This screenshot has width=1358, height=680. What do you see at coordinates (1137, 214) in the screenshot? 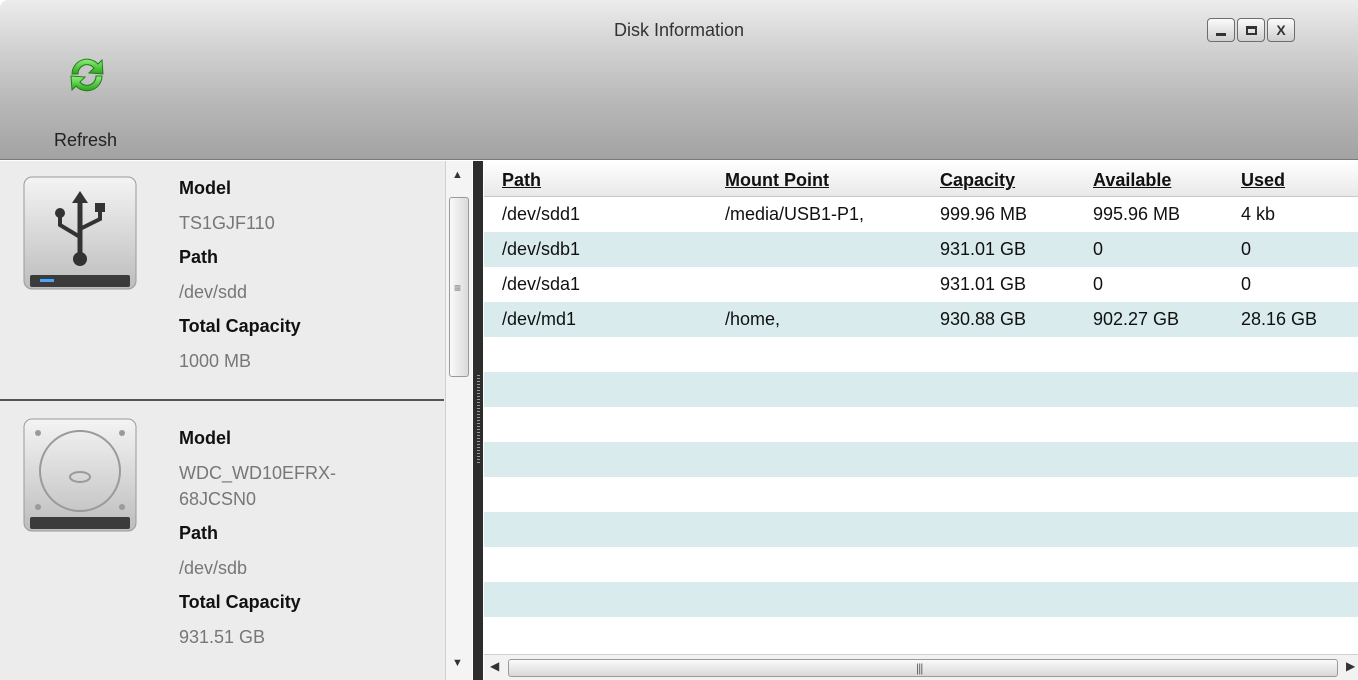
I see `cell-available: 995.96 MB` at bounding box center [1137, 214].